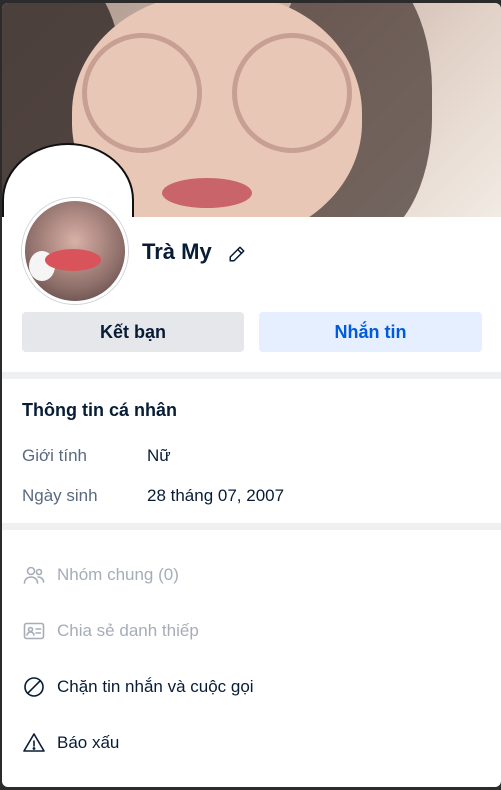  I want to click on contact-card-icon, so click(34, 631).